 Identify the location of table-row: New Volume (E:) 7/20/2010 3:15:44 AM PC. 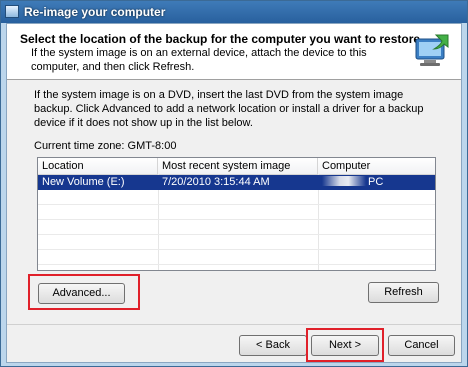
(236, 182).